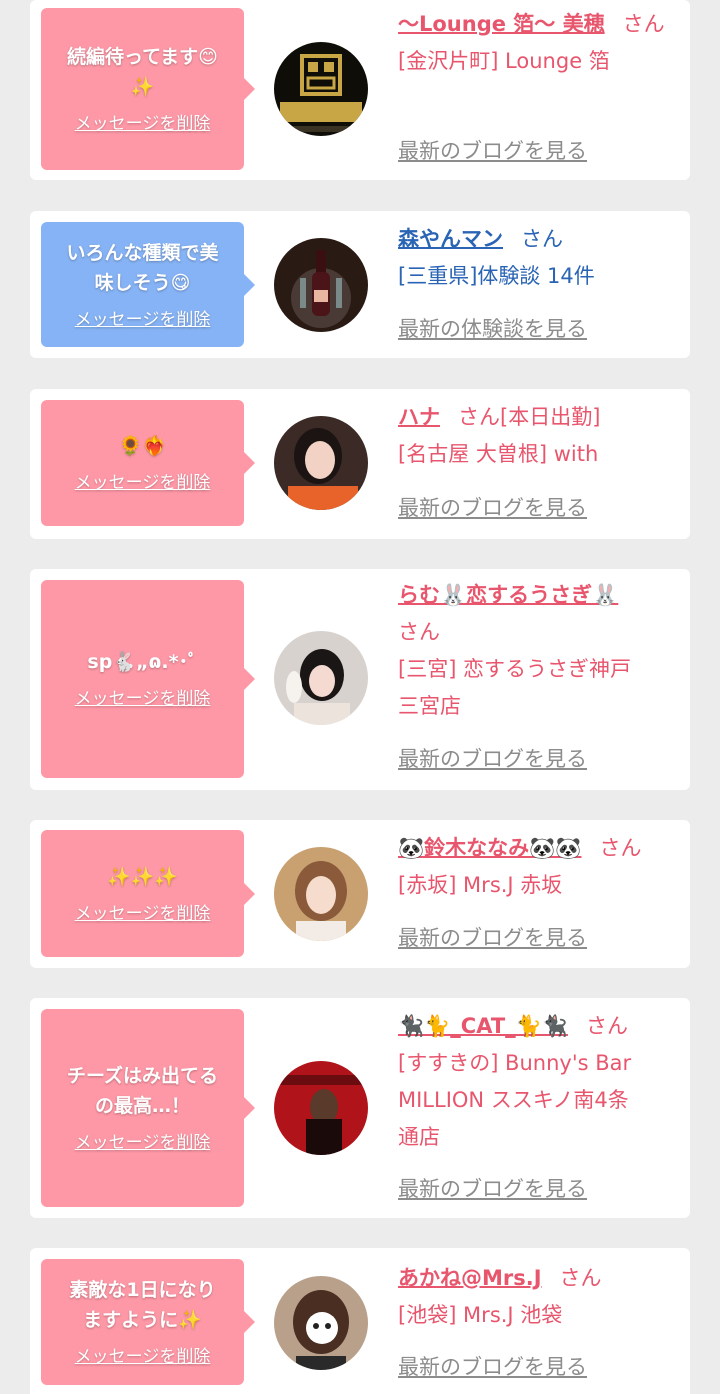  I want to click on user-name-link: 〜Lounge 箔〜 美穂, so click(501, 24).